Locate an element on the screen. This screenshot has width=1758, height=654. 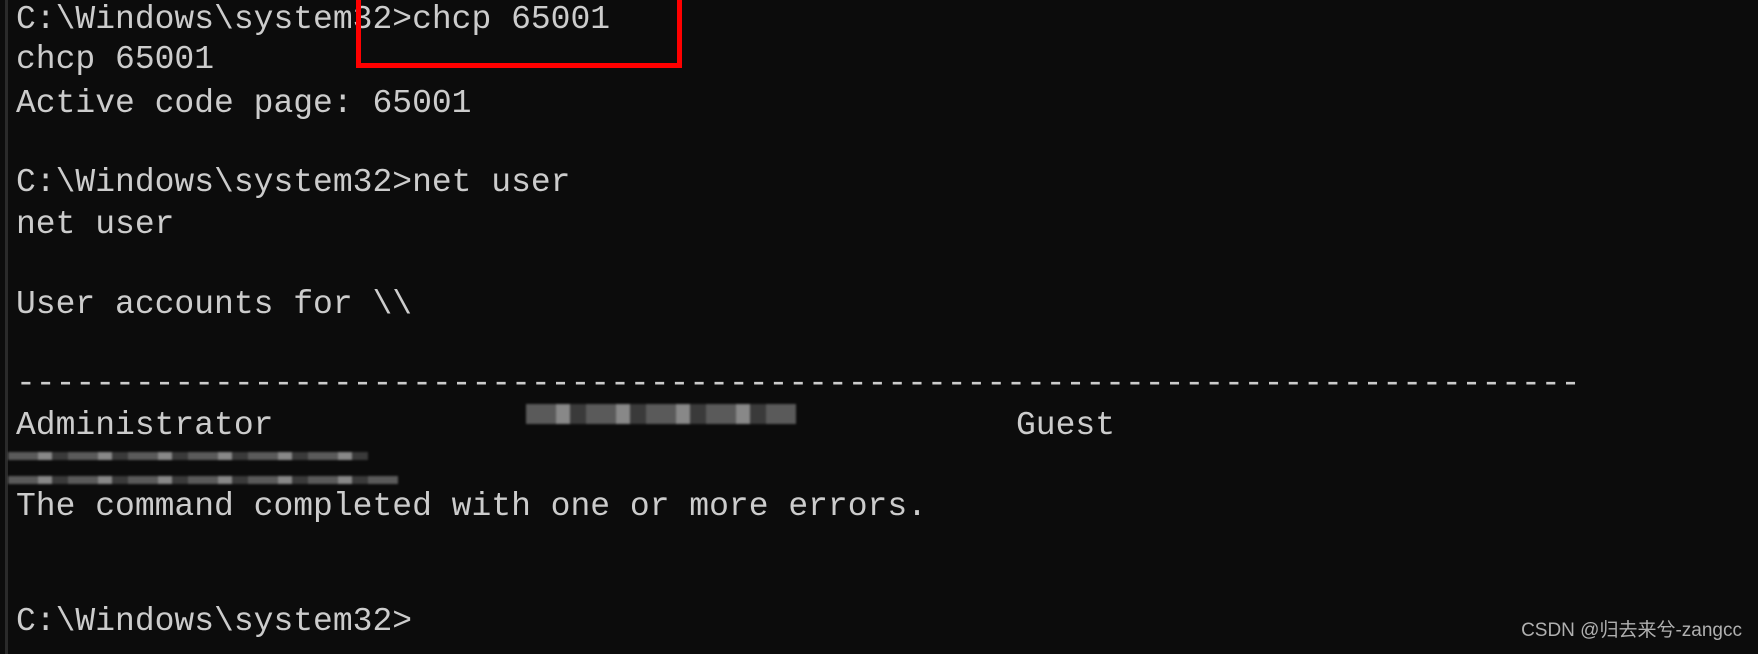
redacted-account is located at coordinates (661, 414).